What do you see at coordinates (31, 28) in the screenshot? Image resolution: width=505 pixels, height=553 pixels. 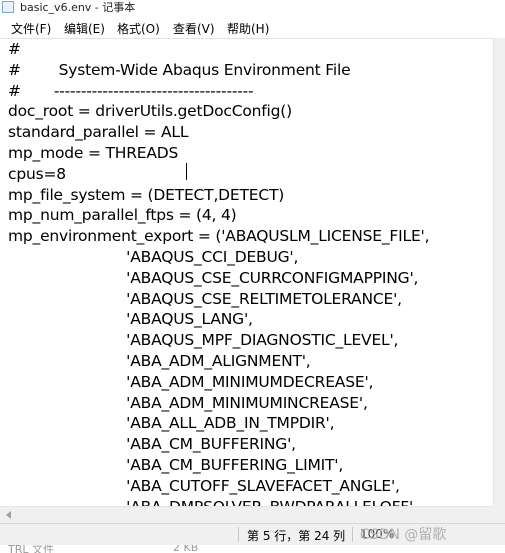 I see `menu-file: 文件(F)` at bounding box center [31, 28].